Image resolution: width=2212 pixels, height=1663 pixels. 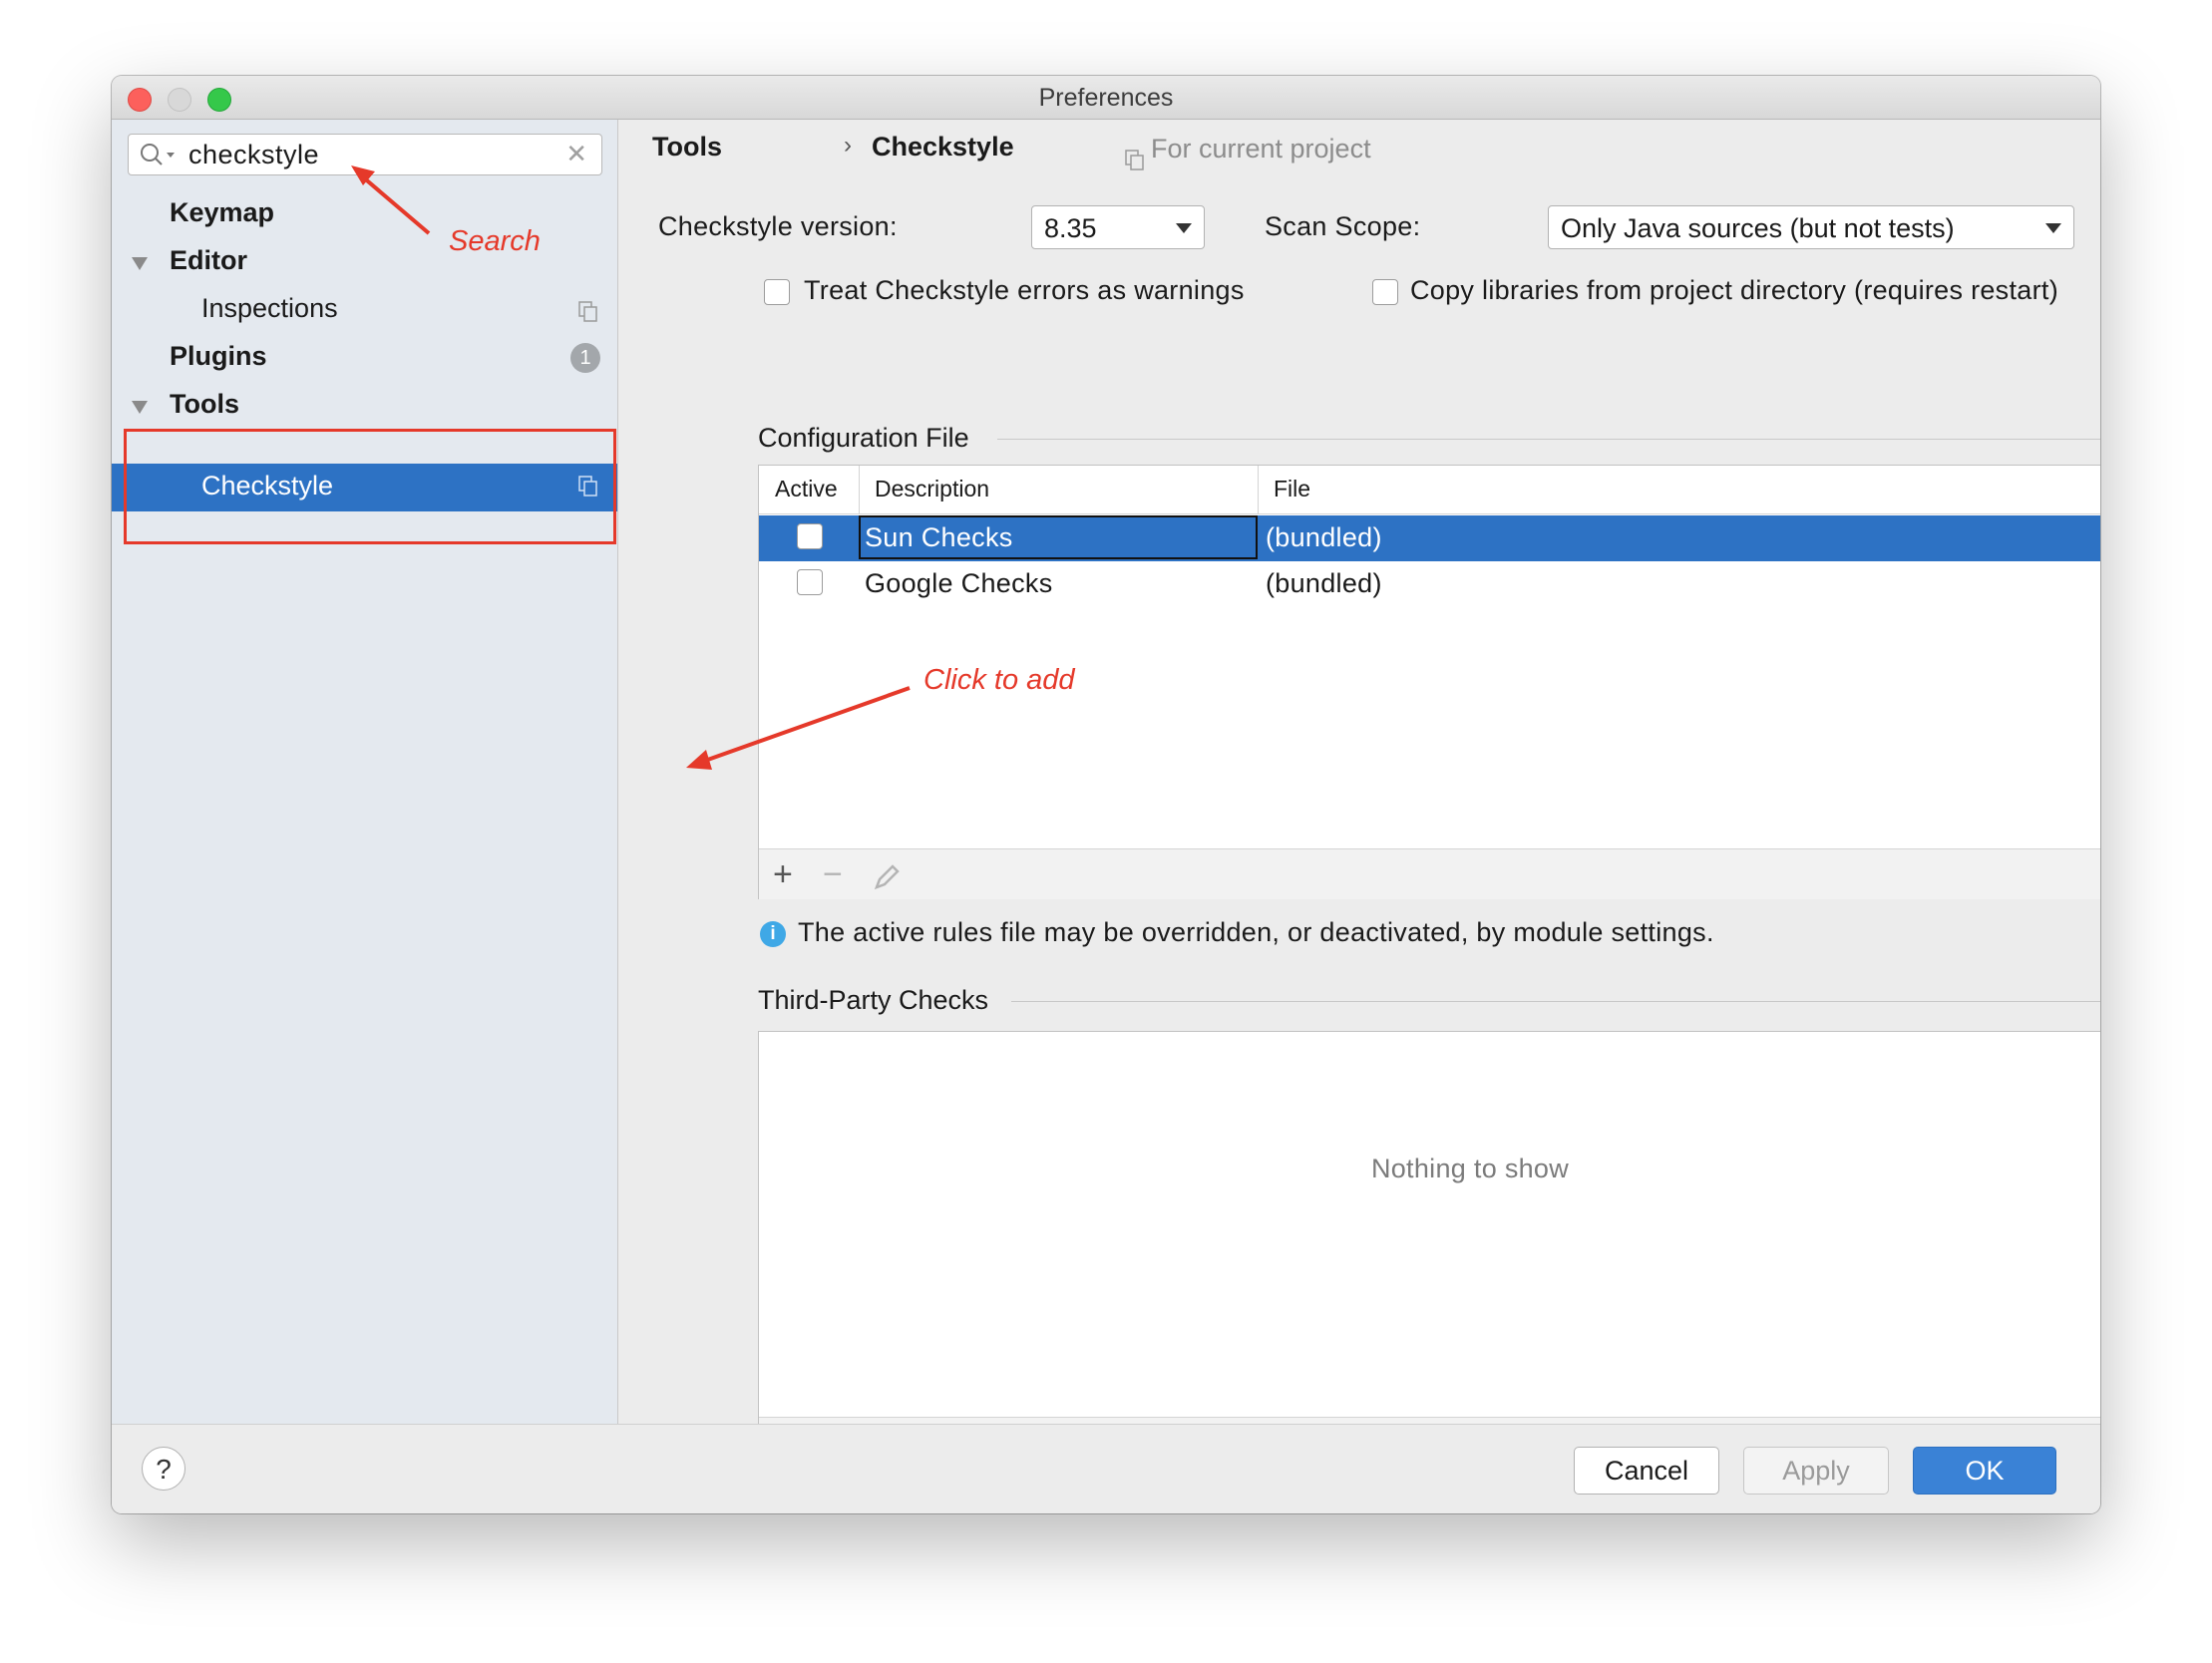 What do you see at coordinates (999, 680) in the screenshot?
I see `click-to-add-annotation: Click to add` at bounding box center [999, 680].